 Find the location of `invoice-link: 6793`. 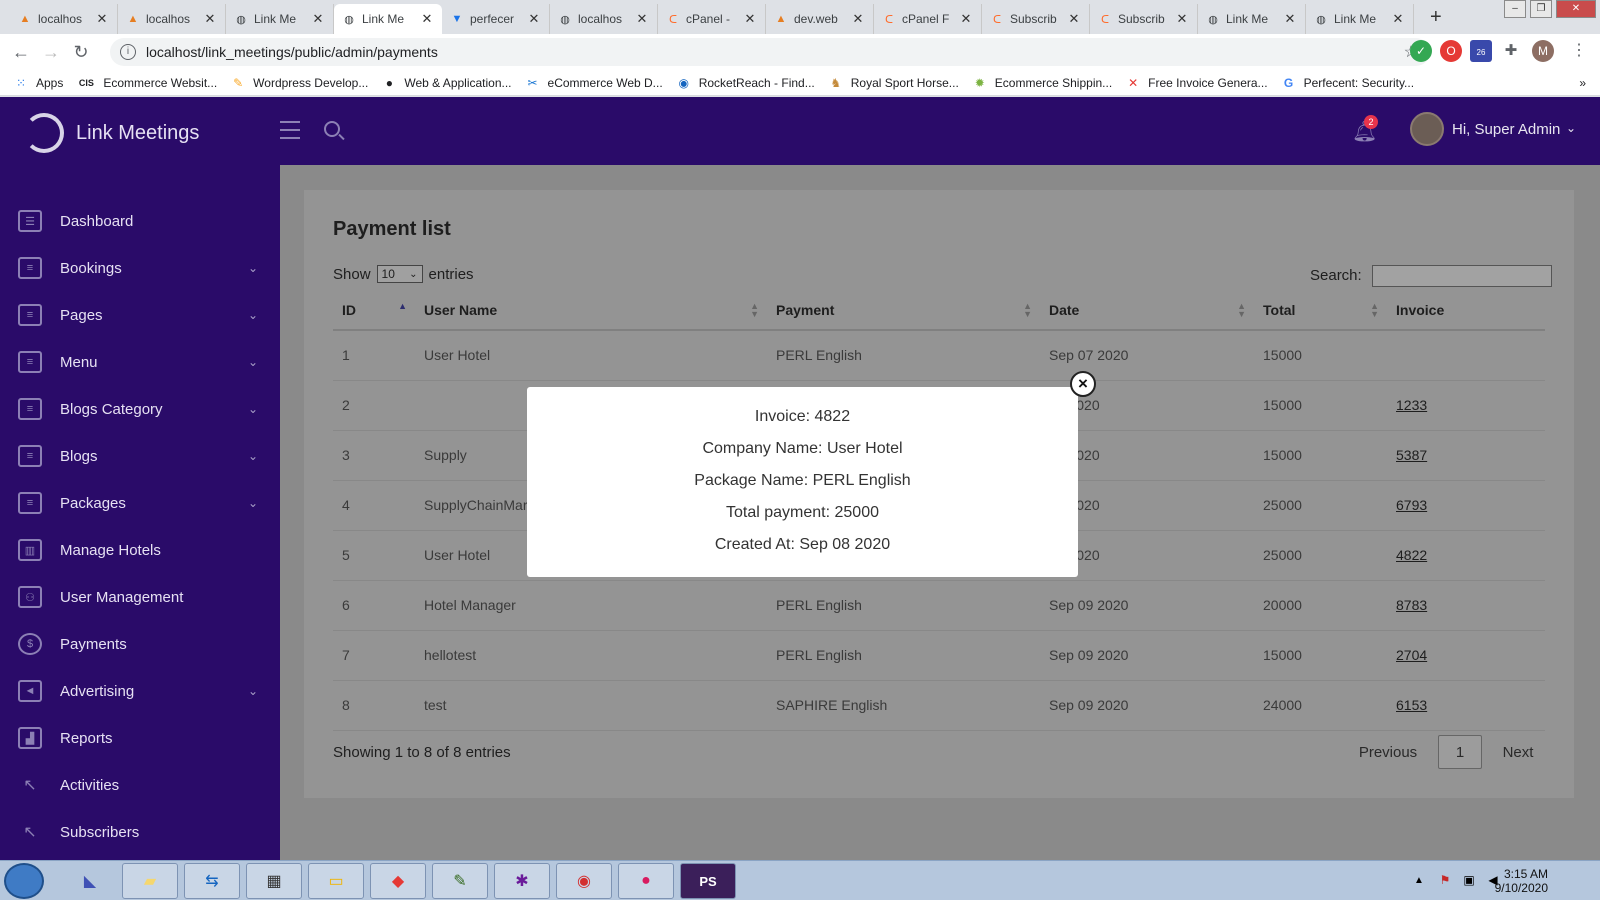

invoice-link: 6793 is located at coordinates (1411, 505).